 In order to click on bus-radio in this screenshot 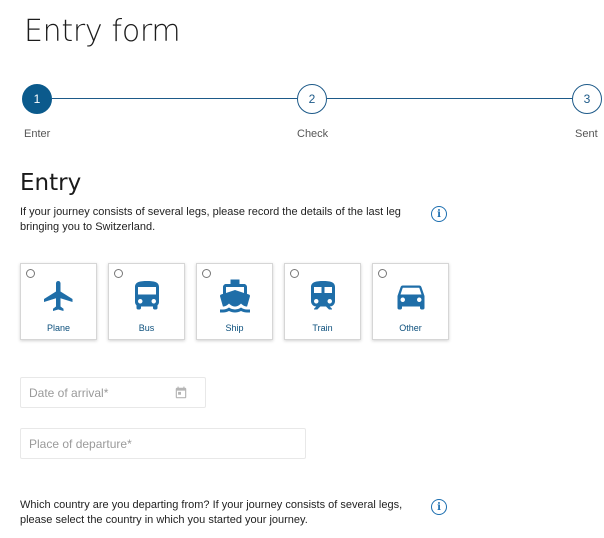, I will do `click(118, 273)`.